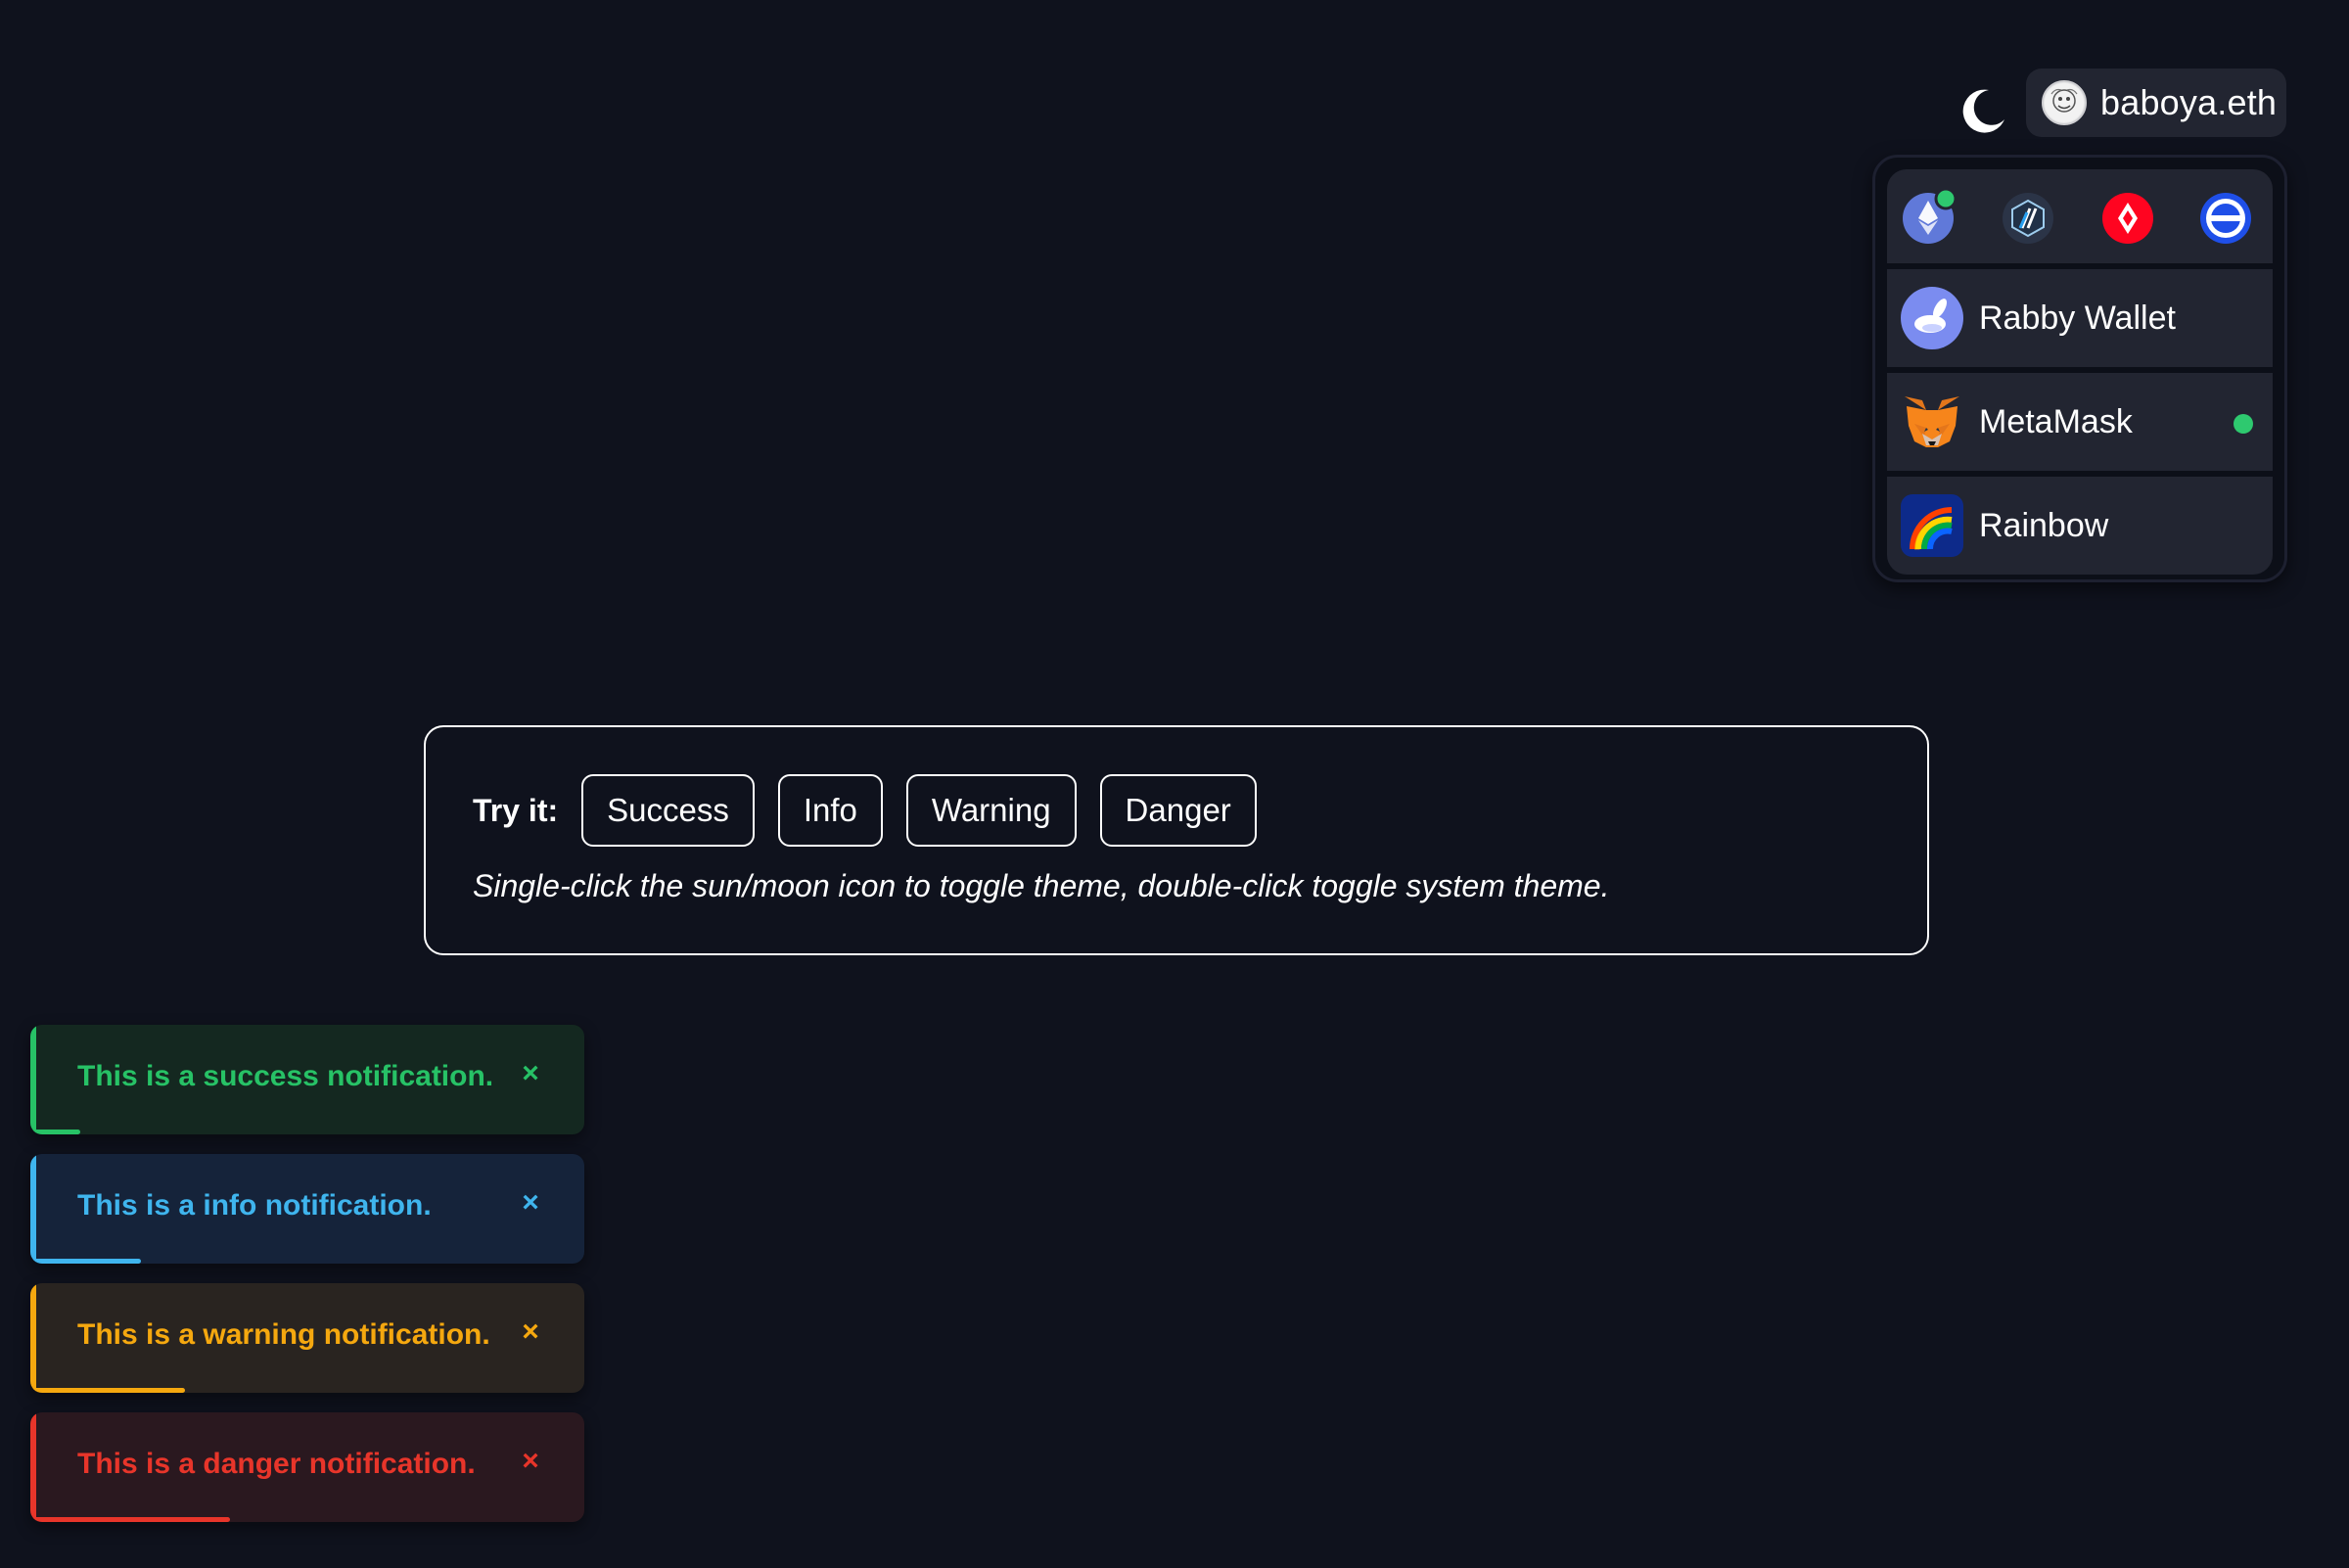 The image size is (2349, 1568). What do you see at coordinates (285, 1076) in the screenshot?
I see `notification-message: This is a success notification.` at bounding box center [285, 1076].